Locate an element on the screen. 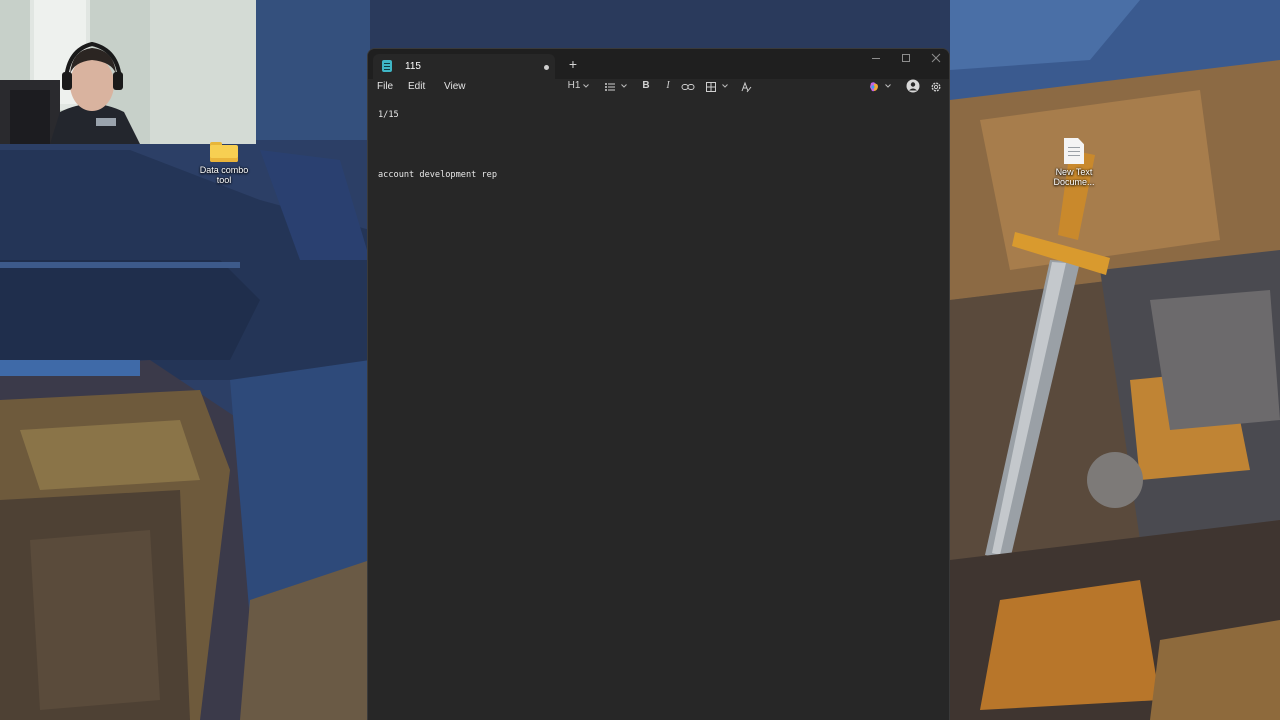 The width and height of the screenshot is (1280, 720). unsaved-dot-icon is located at coordinates (546, 67).